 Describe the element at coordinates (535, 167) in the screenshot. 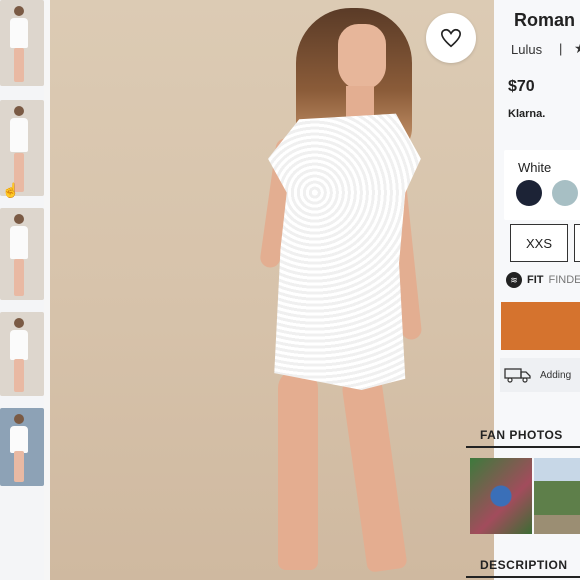

I see `selected-color-label: White` at that location.